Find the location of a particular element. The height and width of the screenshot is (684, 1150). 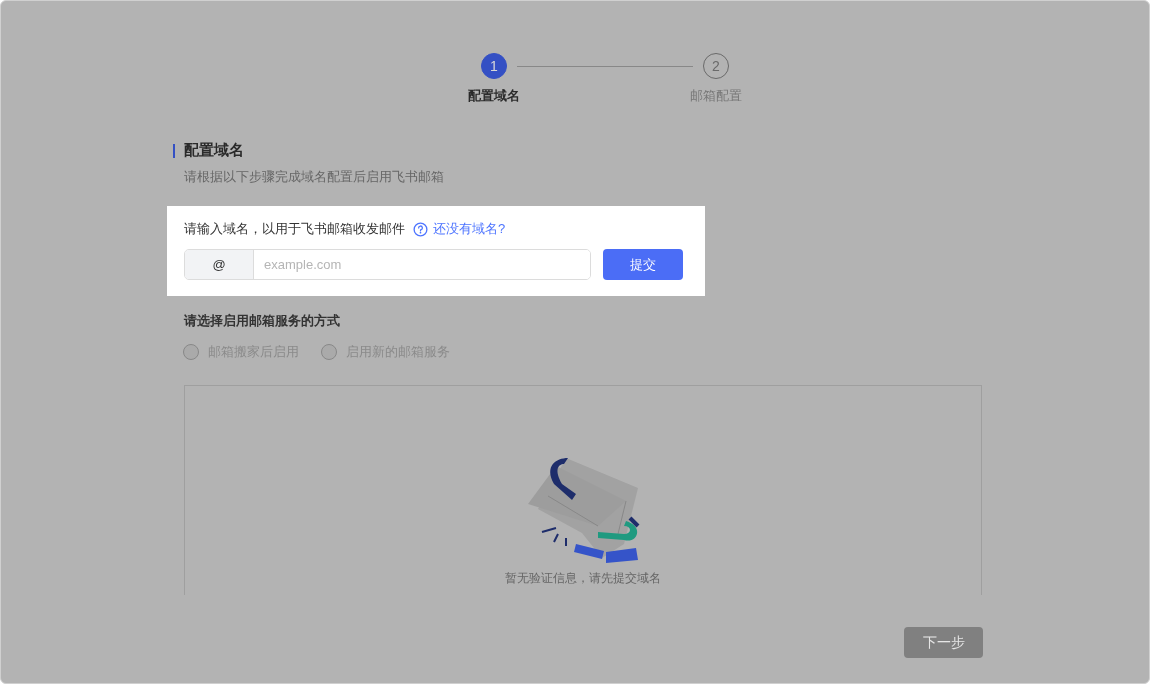

domain-prompt: 请输入域名，以用于飞书邮箱收发邮件 is located at coordinates (294, 229).